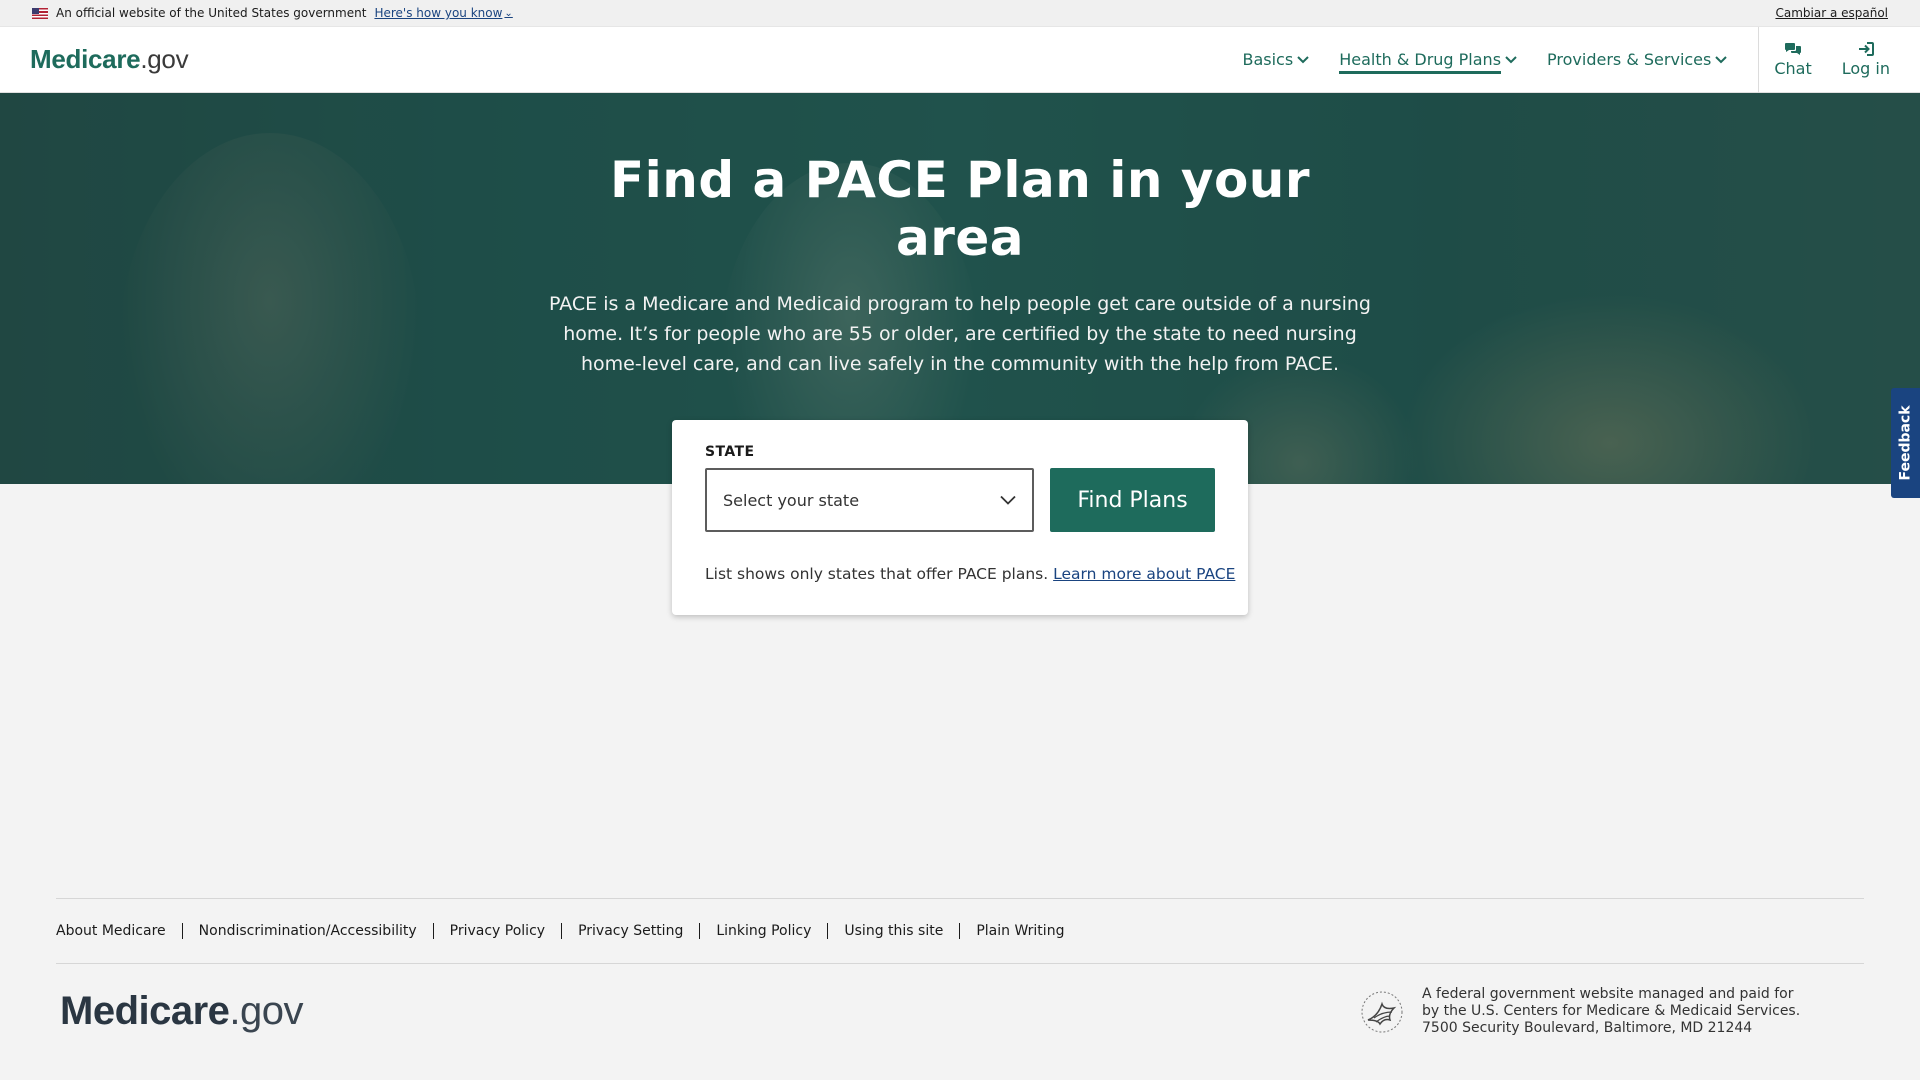  What do you see at coordinates (182, 1011) in the screenshot?
I see `footer-medicare-logo: Medicare.gov` at bounding box center [182, 1011].